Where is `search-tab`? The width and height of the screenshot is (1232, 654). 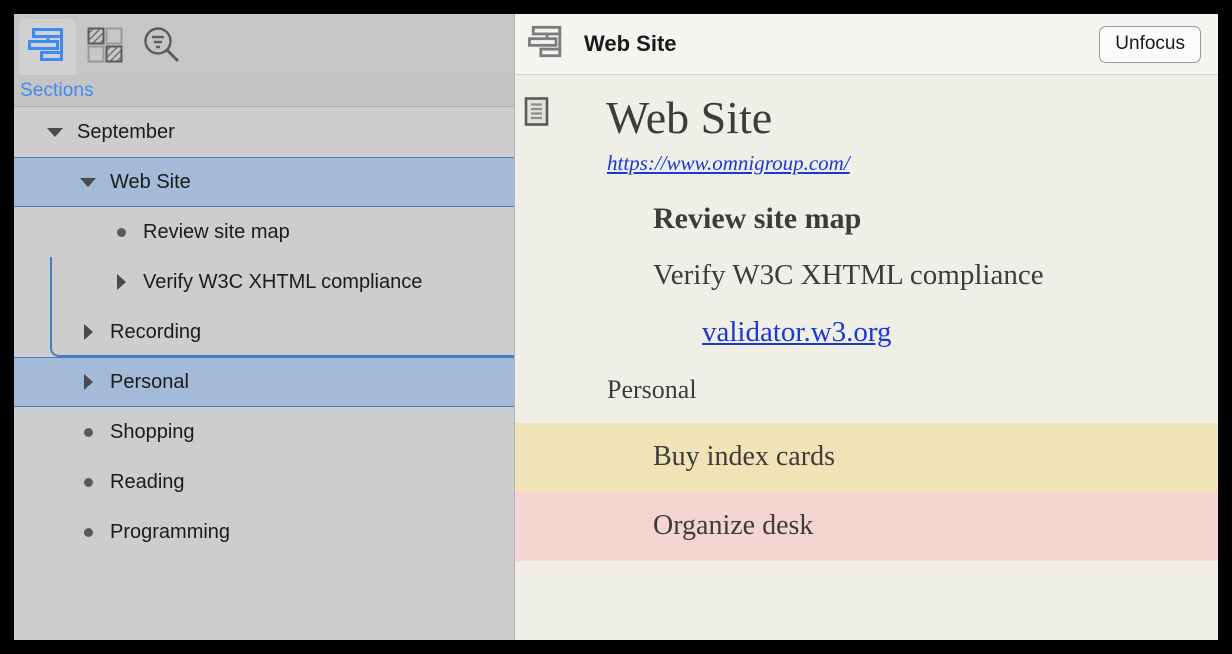 search-tab is located at coordinates (161, 47).